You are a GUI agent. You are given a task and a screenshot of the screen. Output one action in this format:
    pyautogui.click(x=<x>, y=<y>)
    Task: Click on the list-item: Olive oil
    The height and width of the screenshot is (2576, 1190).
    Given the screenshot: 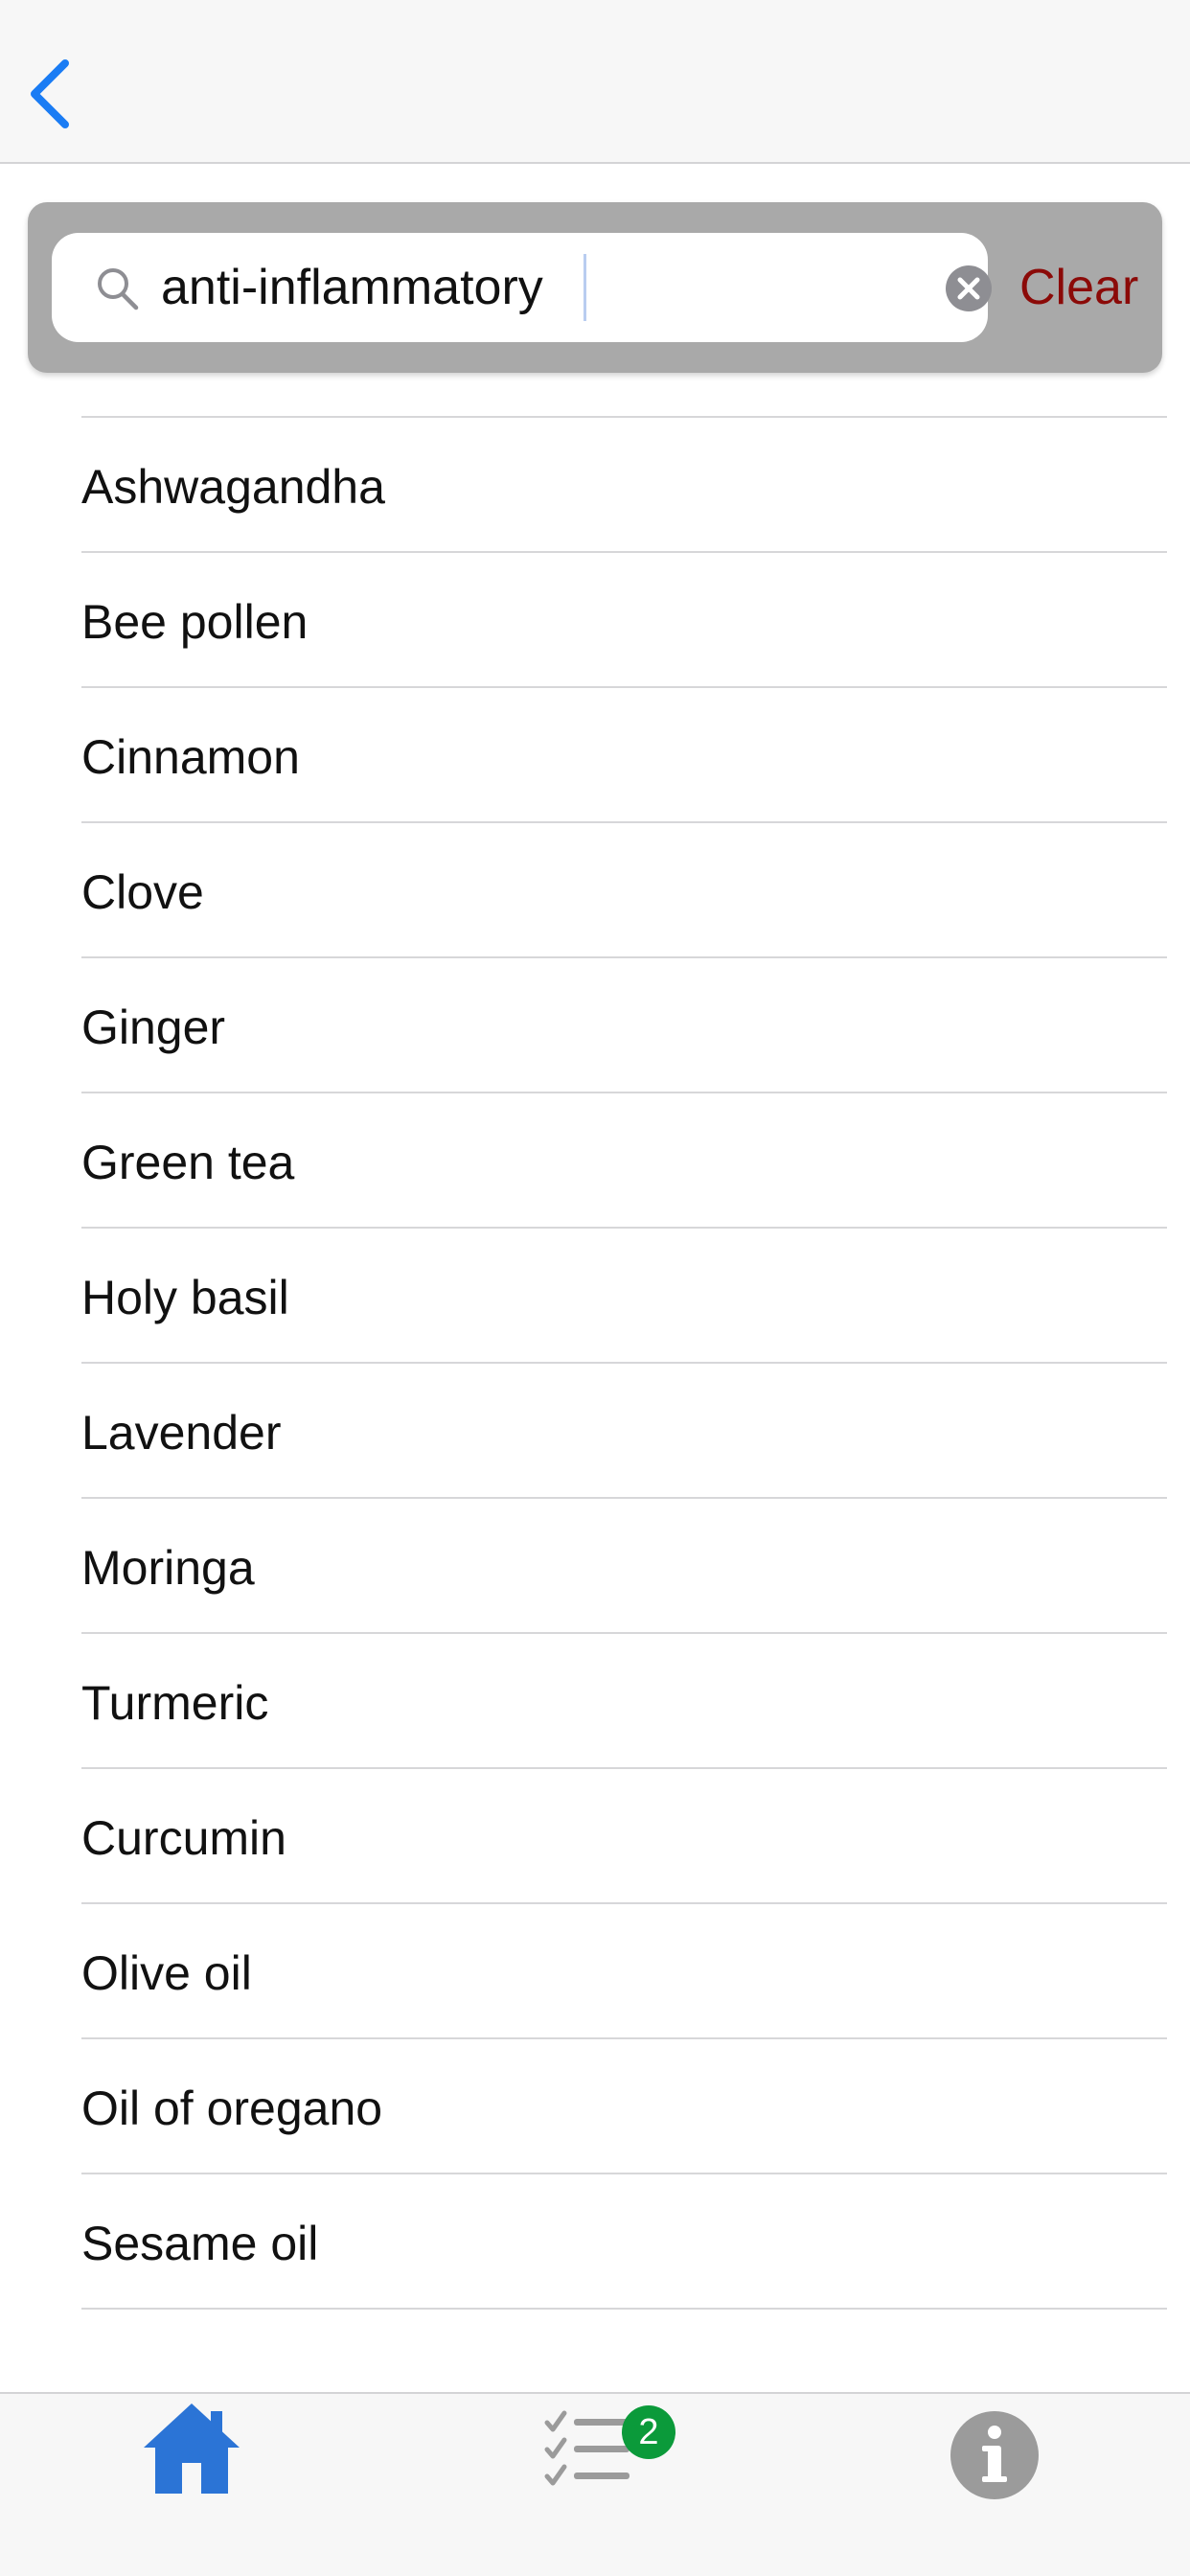 What is the action you would take?
    pyautogui.click(x=624, y=1972)
    